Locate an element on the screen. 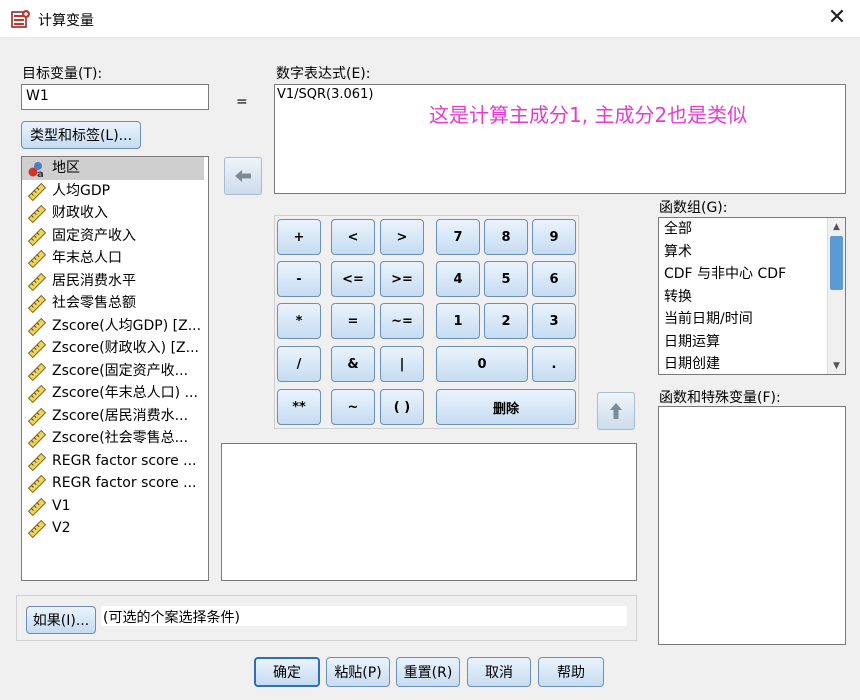  nominal-string-icon: a is located at coordinates (36, 170).